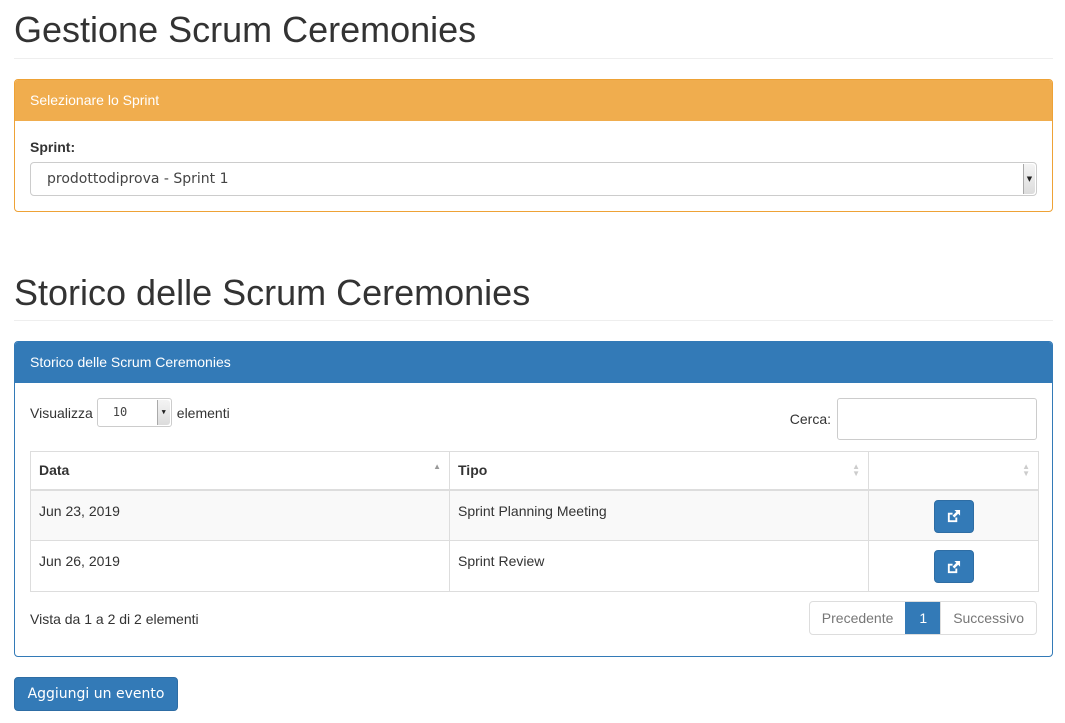 The width and height of the screenshot is (1065, 723). Describe the element at coordinates (533, 35) in the screenshot. I see `page-header: Gestione Scrum Ceremonies` at that location.